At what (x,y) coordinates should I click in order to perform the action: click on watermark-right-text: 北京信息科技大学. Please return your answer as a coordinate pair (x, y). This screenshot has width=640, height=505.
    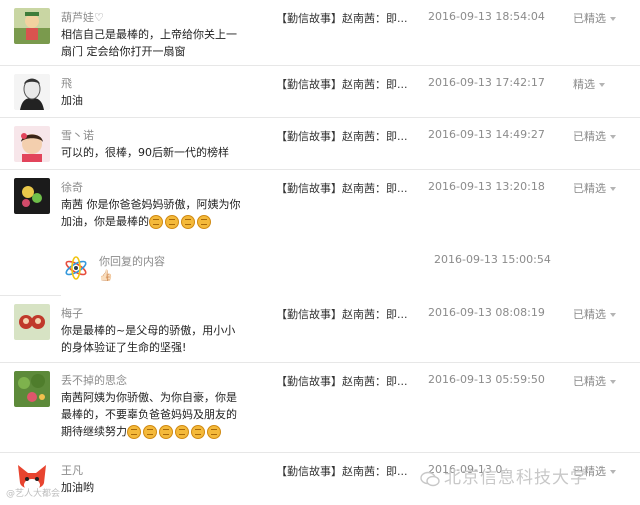
    Looking at the image, I should click on (516, 478).